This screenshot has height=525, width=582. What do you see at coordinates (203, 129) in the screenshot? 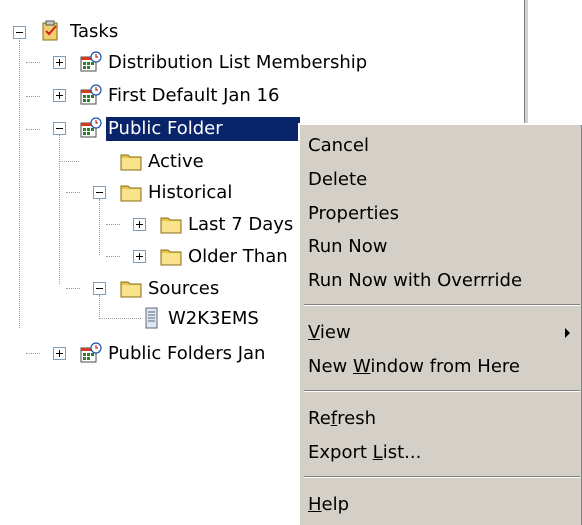
I see `tree-item-public-folder: Public Folder W2K3EMS M2` at bounding box center [203, 129].